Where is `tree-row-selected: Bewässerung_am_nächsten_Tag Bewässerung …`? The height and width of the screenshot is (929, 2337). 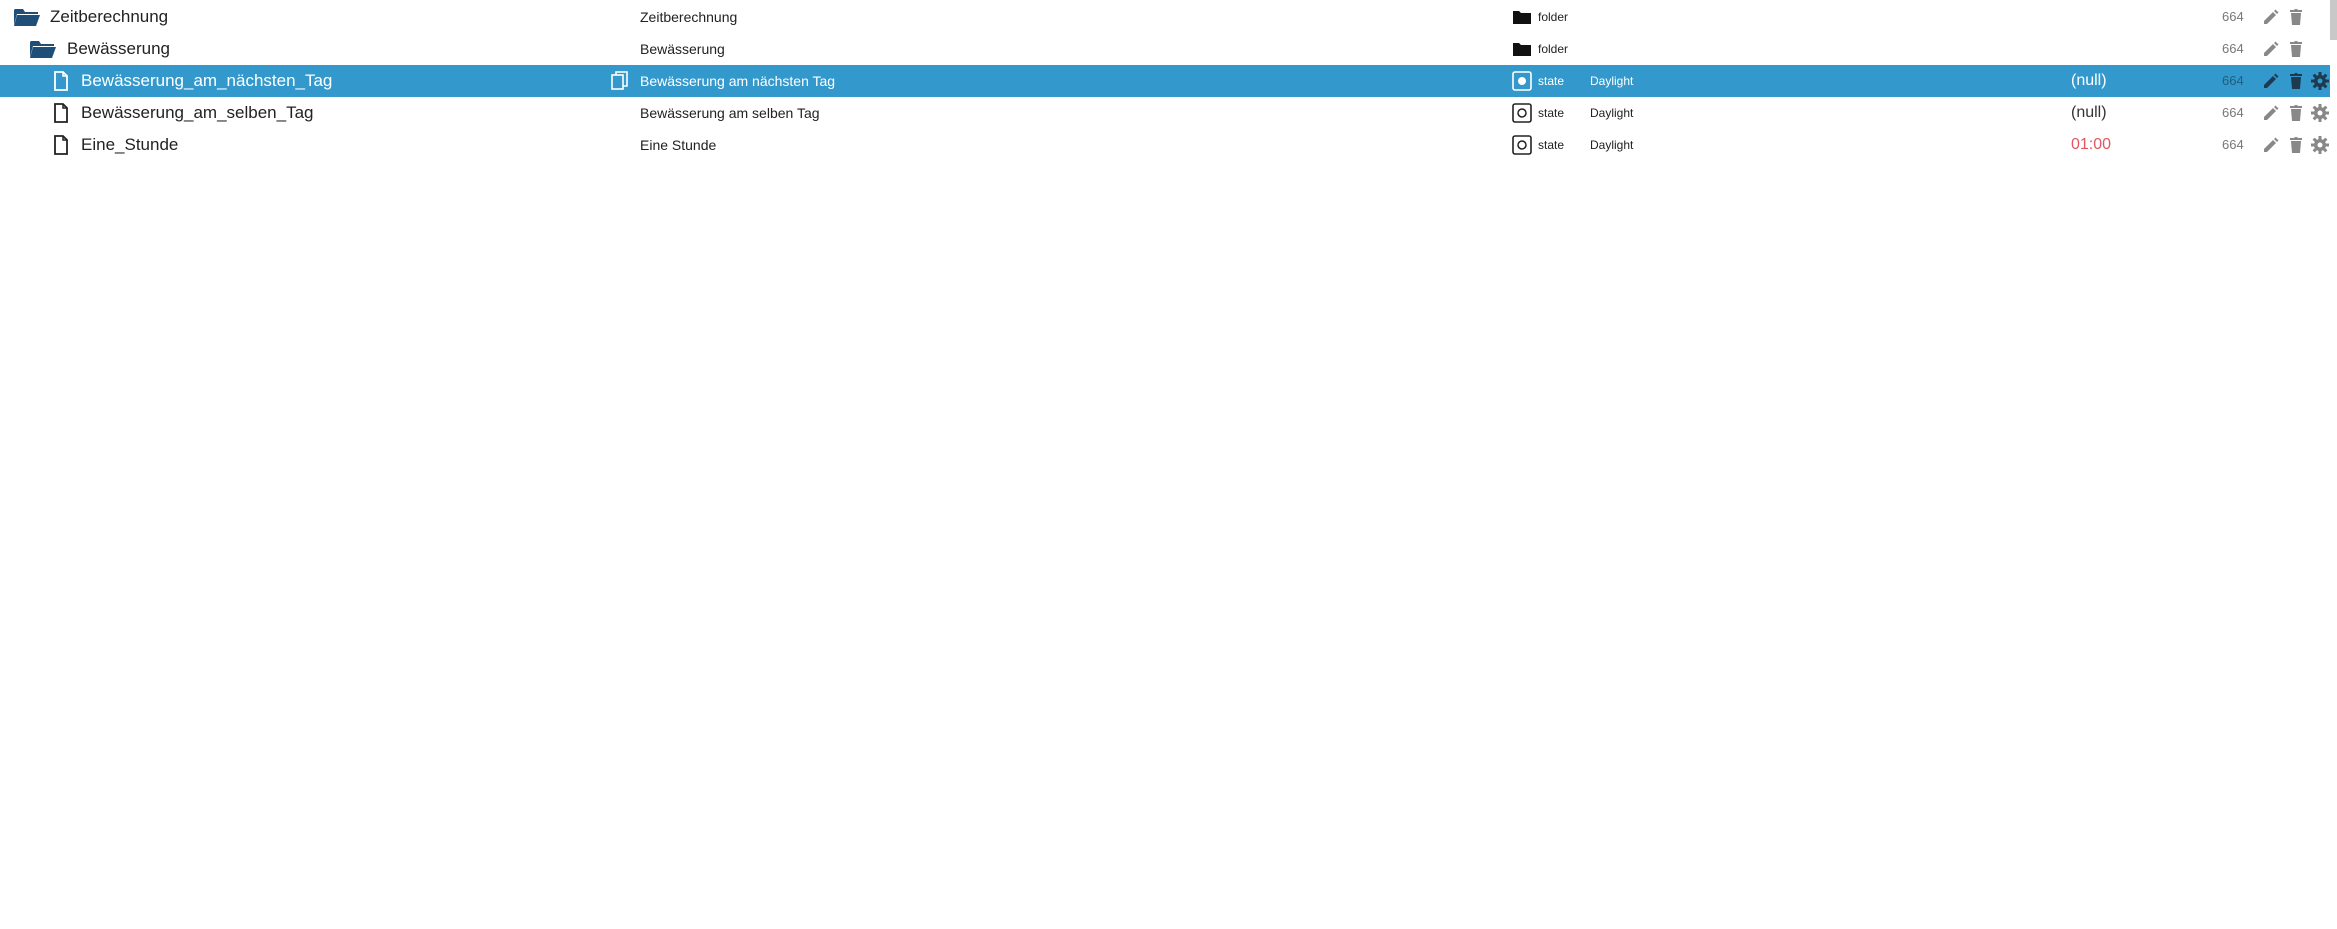
tree-row-selected: Bewässerung_am_nächsten_Tag Bewässerung … is located at coordinates (1165, 81).